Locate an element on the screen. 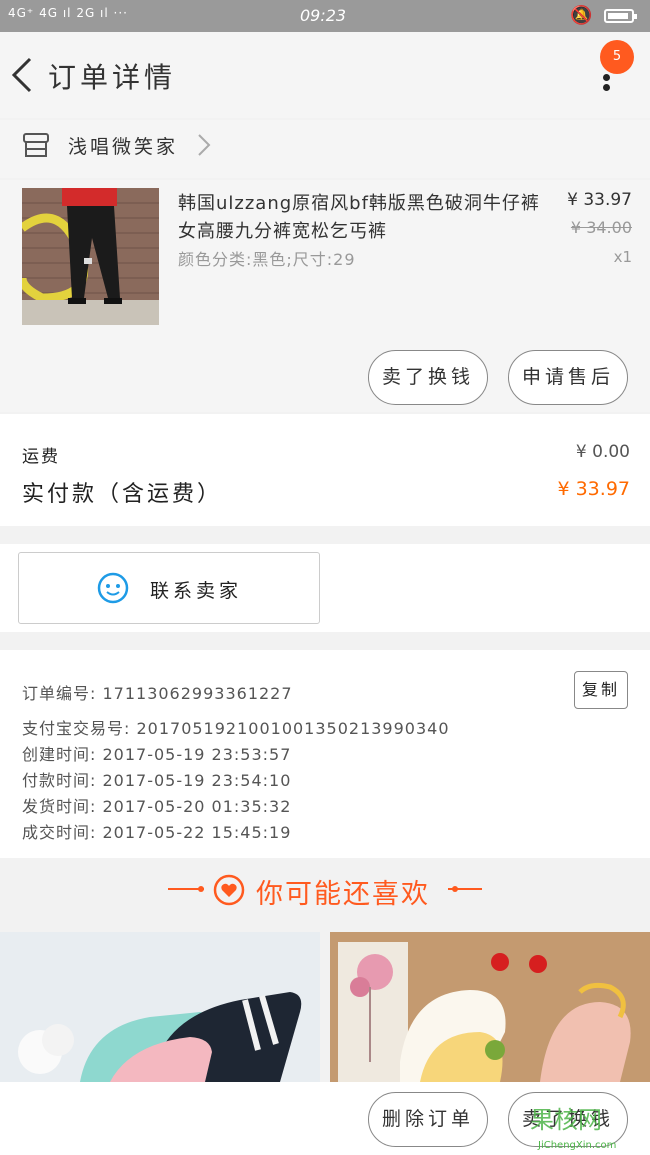  shipped-time: 发货时间: 2017-05-20 01:35:32 is located at coordinates (157, 806).